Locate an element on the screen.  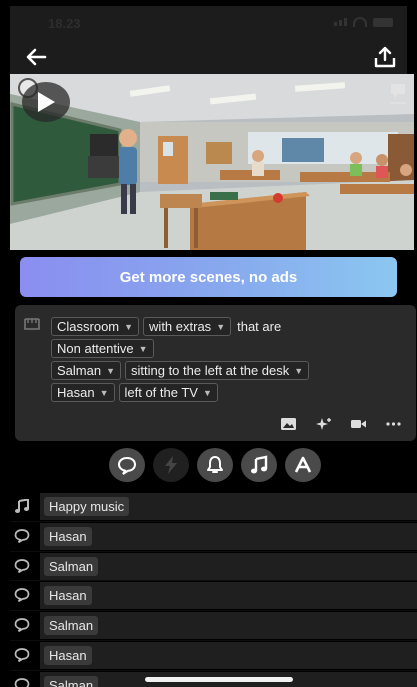
status-icons is located at coordinates (363, 22).